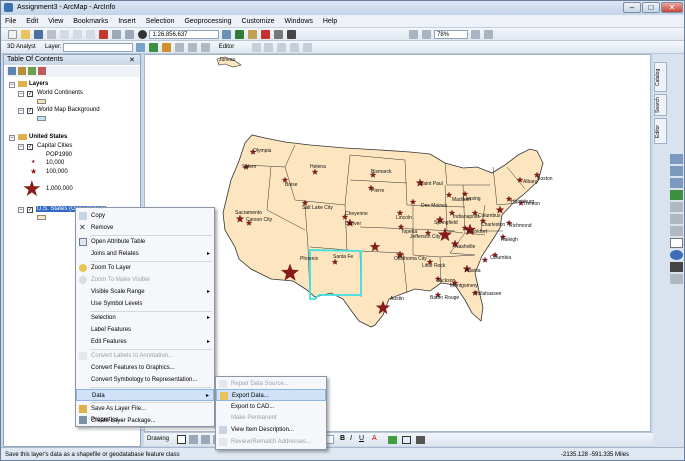 This screenshot has height=461, width=685. I want to click on us-states-checkbox: ✓, so click(30, 210).